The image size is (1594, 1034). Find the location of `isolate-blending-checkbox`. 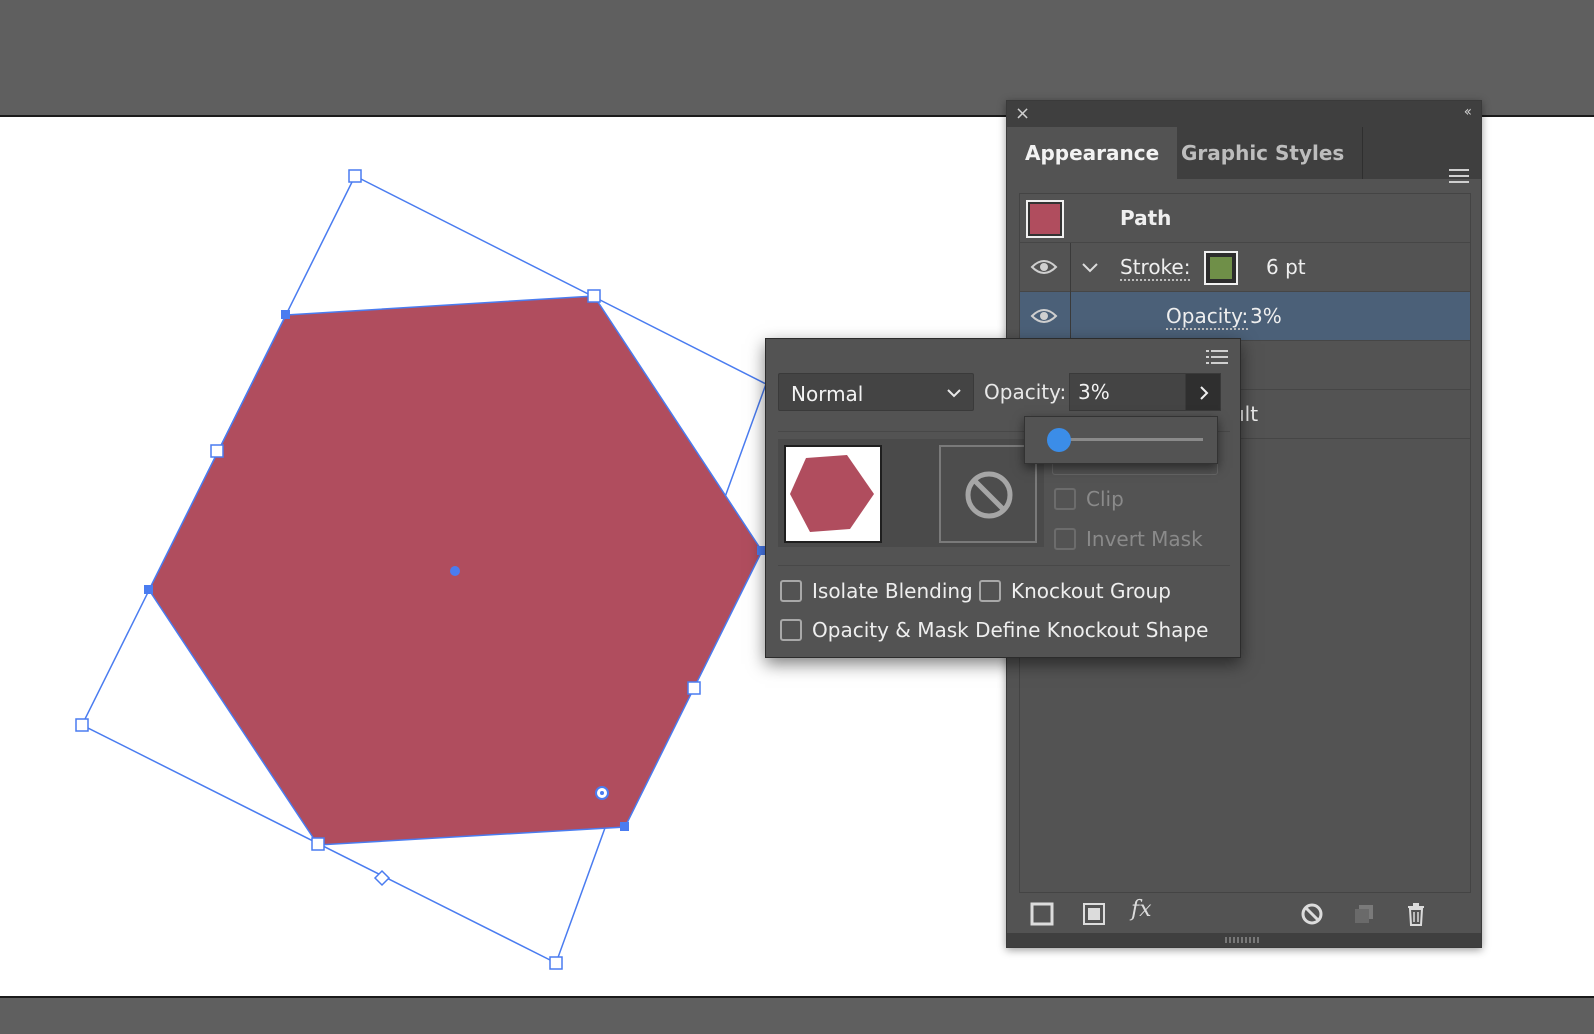

isolate-blending-checkbox is located at coordinates (791, 591).